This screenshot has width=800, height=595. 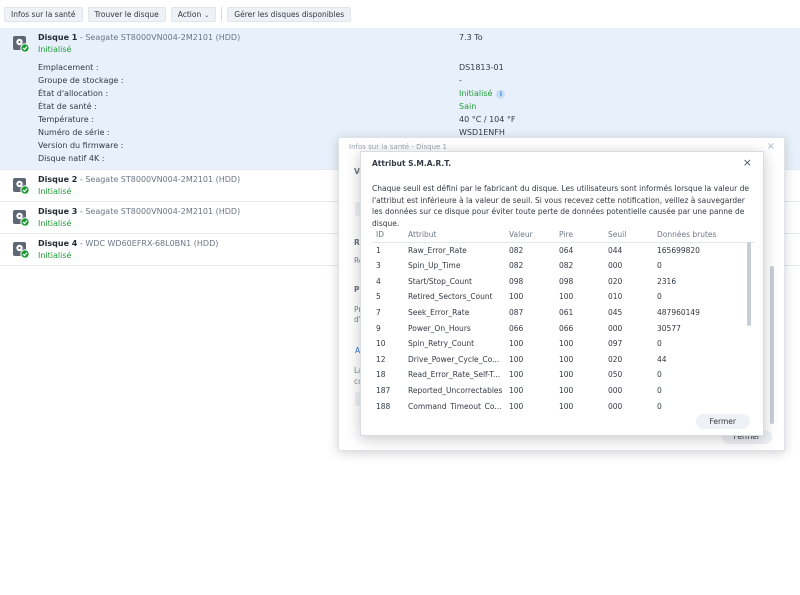 What do you see at coordinates (383, 390) in the screenshot?
I see `cell-id: 187` at bounding box center [383, 390].